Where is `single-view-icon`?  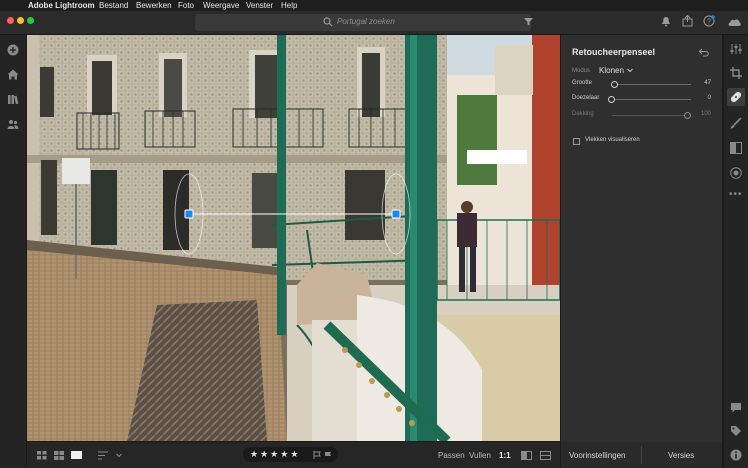
single-view-icon is located at coordinates (76, 455).